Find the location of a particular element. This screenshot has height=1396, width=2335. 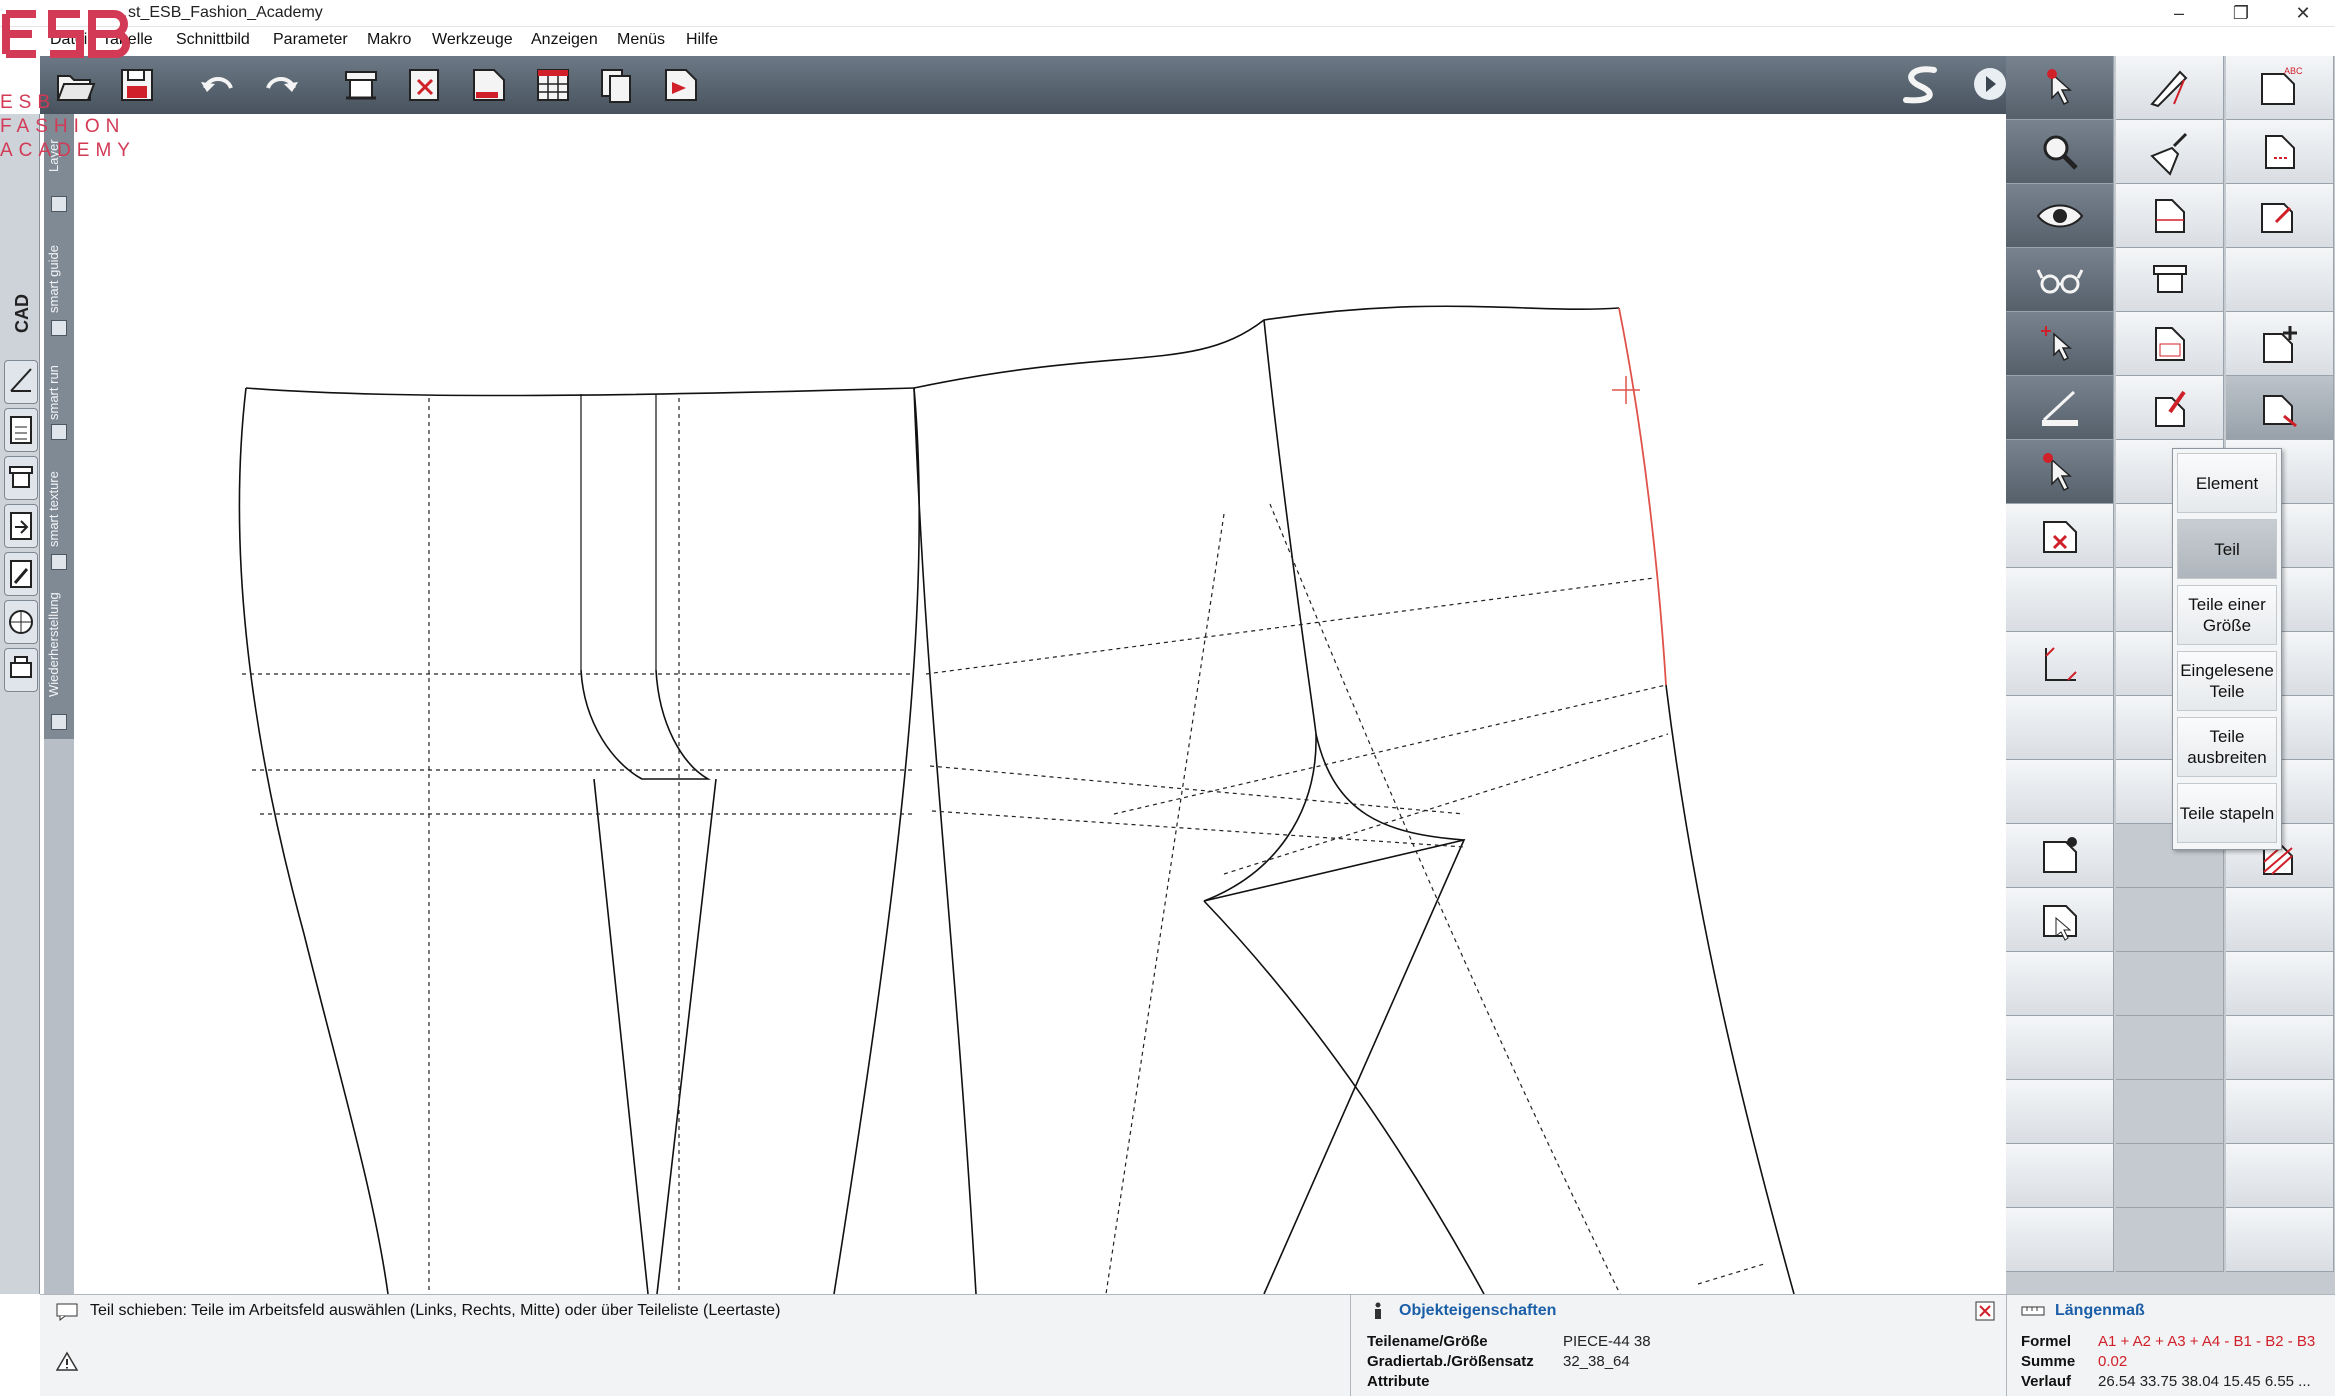

submenu-teile-ausbreiten: Teile ausbreiten is located at coordinates (2227, 747).